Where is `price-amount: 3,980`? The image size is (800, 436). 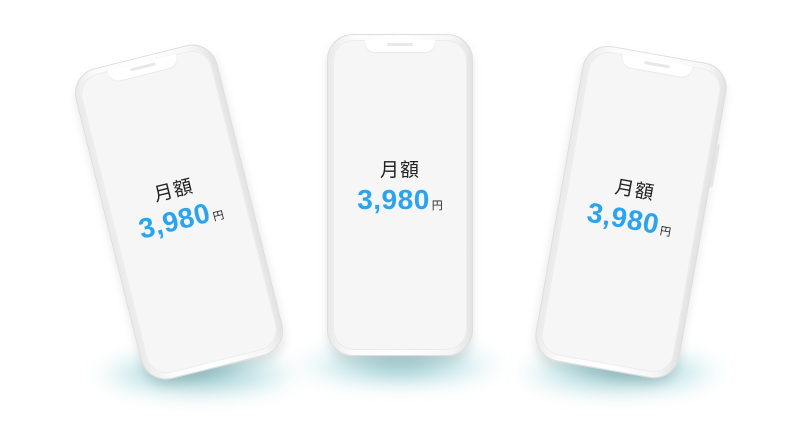 price-amount: 3,980 is located at coordinates (393, 199).